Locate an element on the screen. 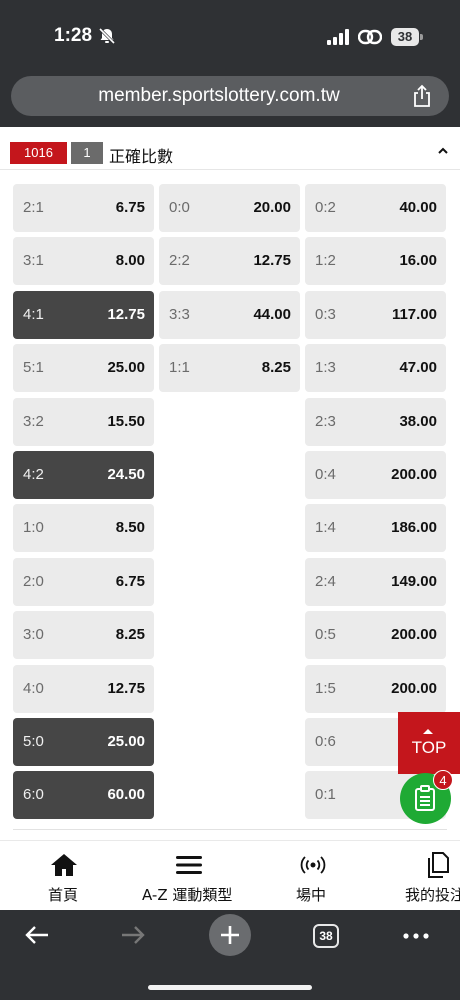 Image resolution: width=460 pixels, height=1000 pixels. odds-value: 8.50 is located at coordinates (130, 527).